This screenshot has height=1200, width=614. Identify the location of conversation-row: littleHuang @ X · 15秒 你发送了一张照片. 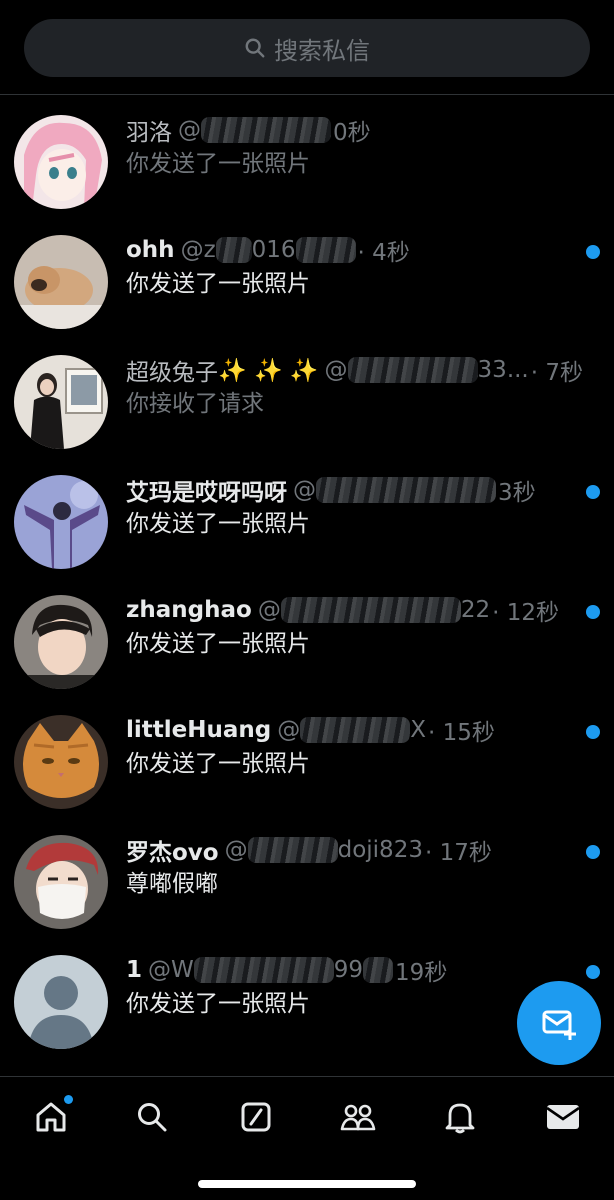
(307, 755).